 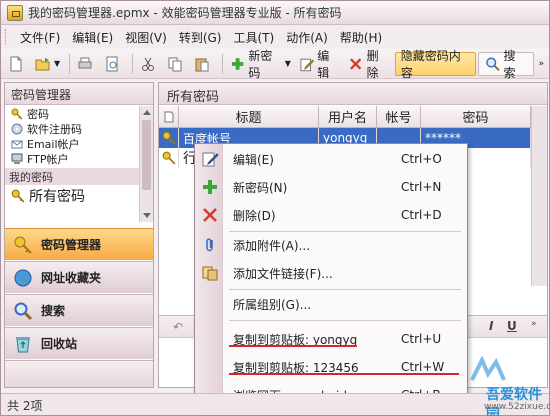 I want to click on copy-icon, so click(x=175, y=64).